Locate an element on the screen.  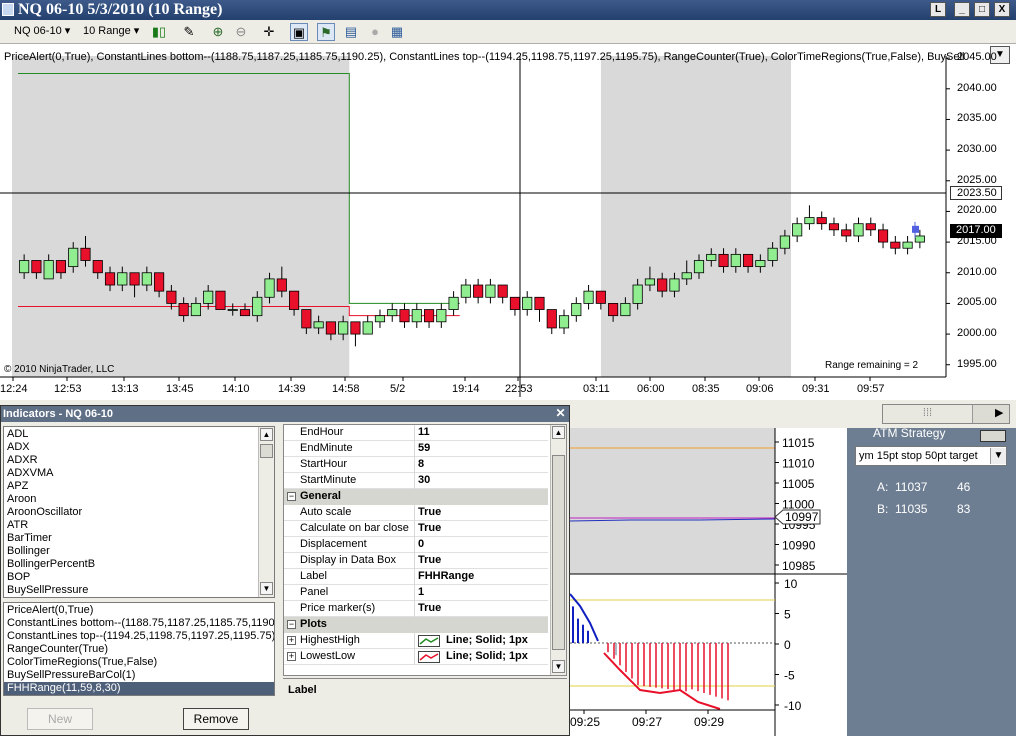
remove-button: Remove is located at coordinates (216, 719).